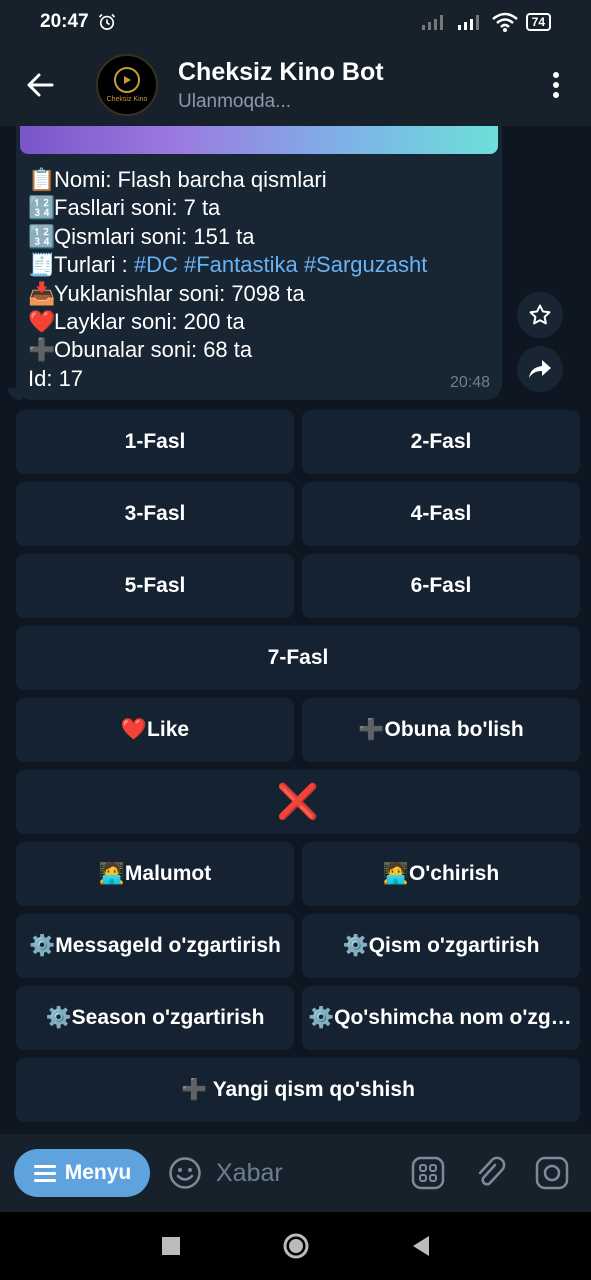 The image size is (591, 1280). What do you see at coordinates (490, 1173) in the screenshot?
I see `attach-icon` at bounding box center [490, 1173].